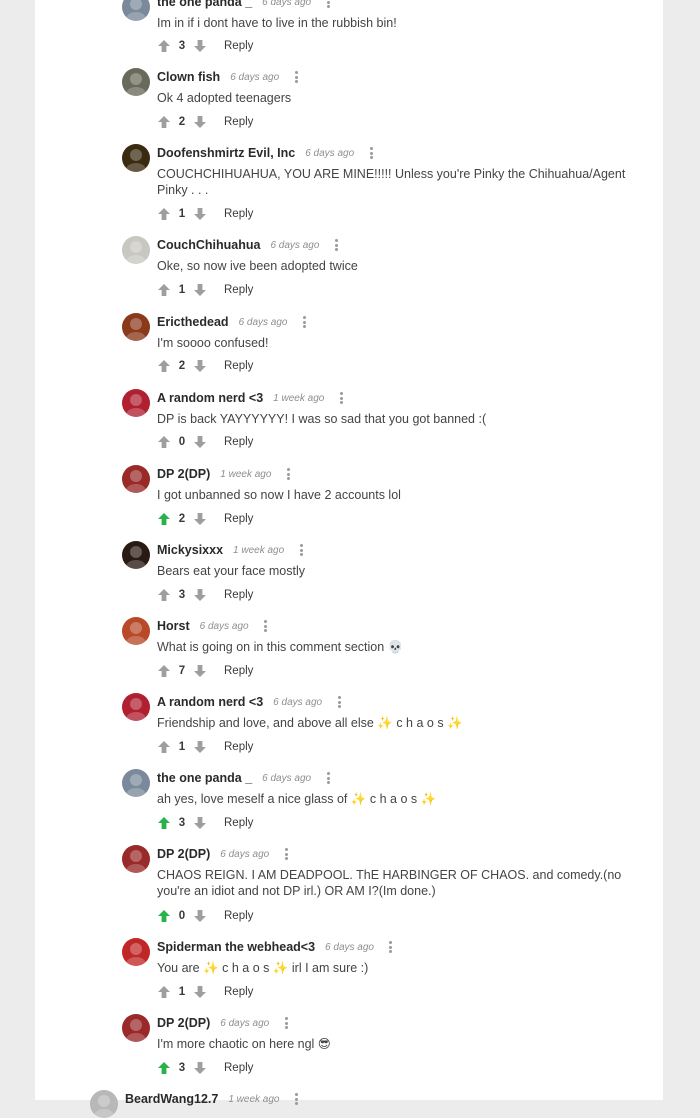 The image size is (700, 1118). What do you see at coordinates (254, 1099) in the screenshot?
I see `comment-timestamp: 1 week ago` at bounding box center [254, 1099].